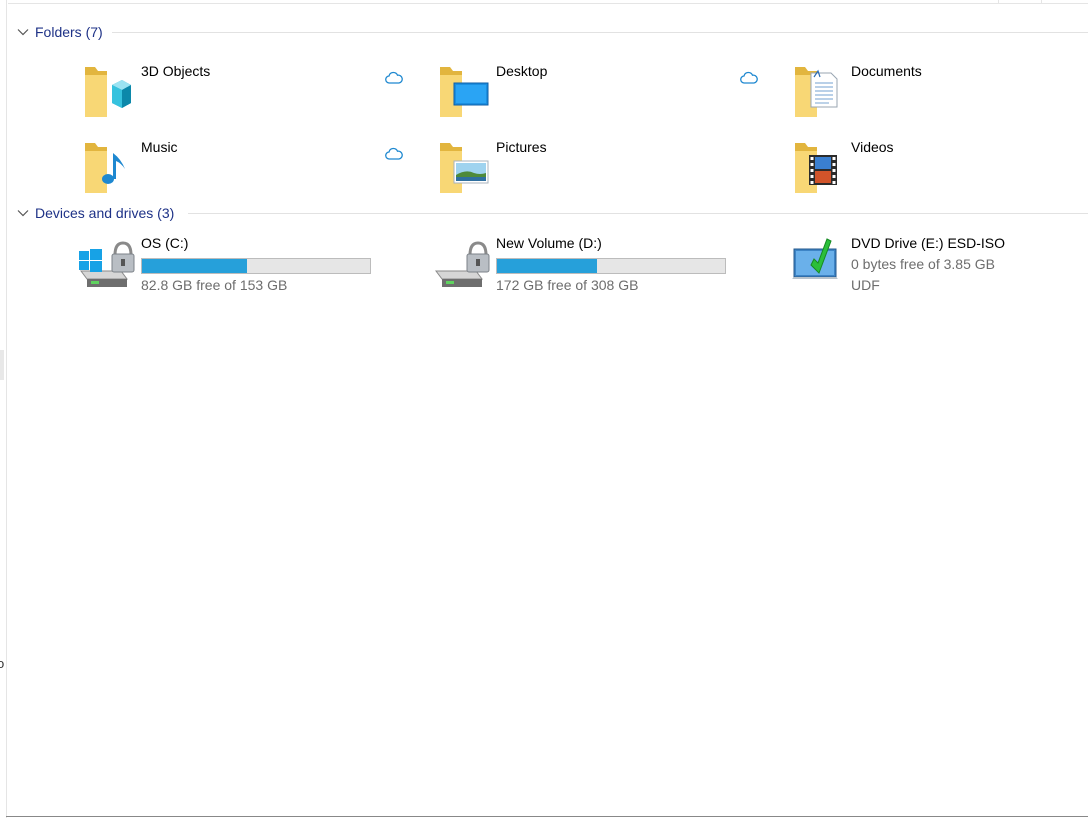 The image size is (1088, 818). I want to click on folder-music: Music, so click(251, 169).